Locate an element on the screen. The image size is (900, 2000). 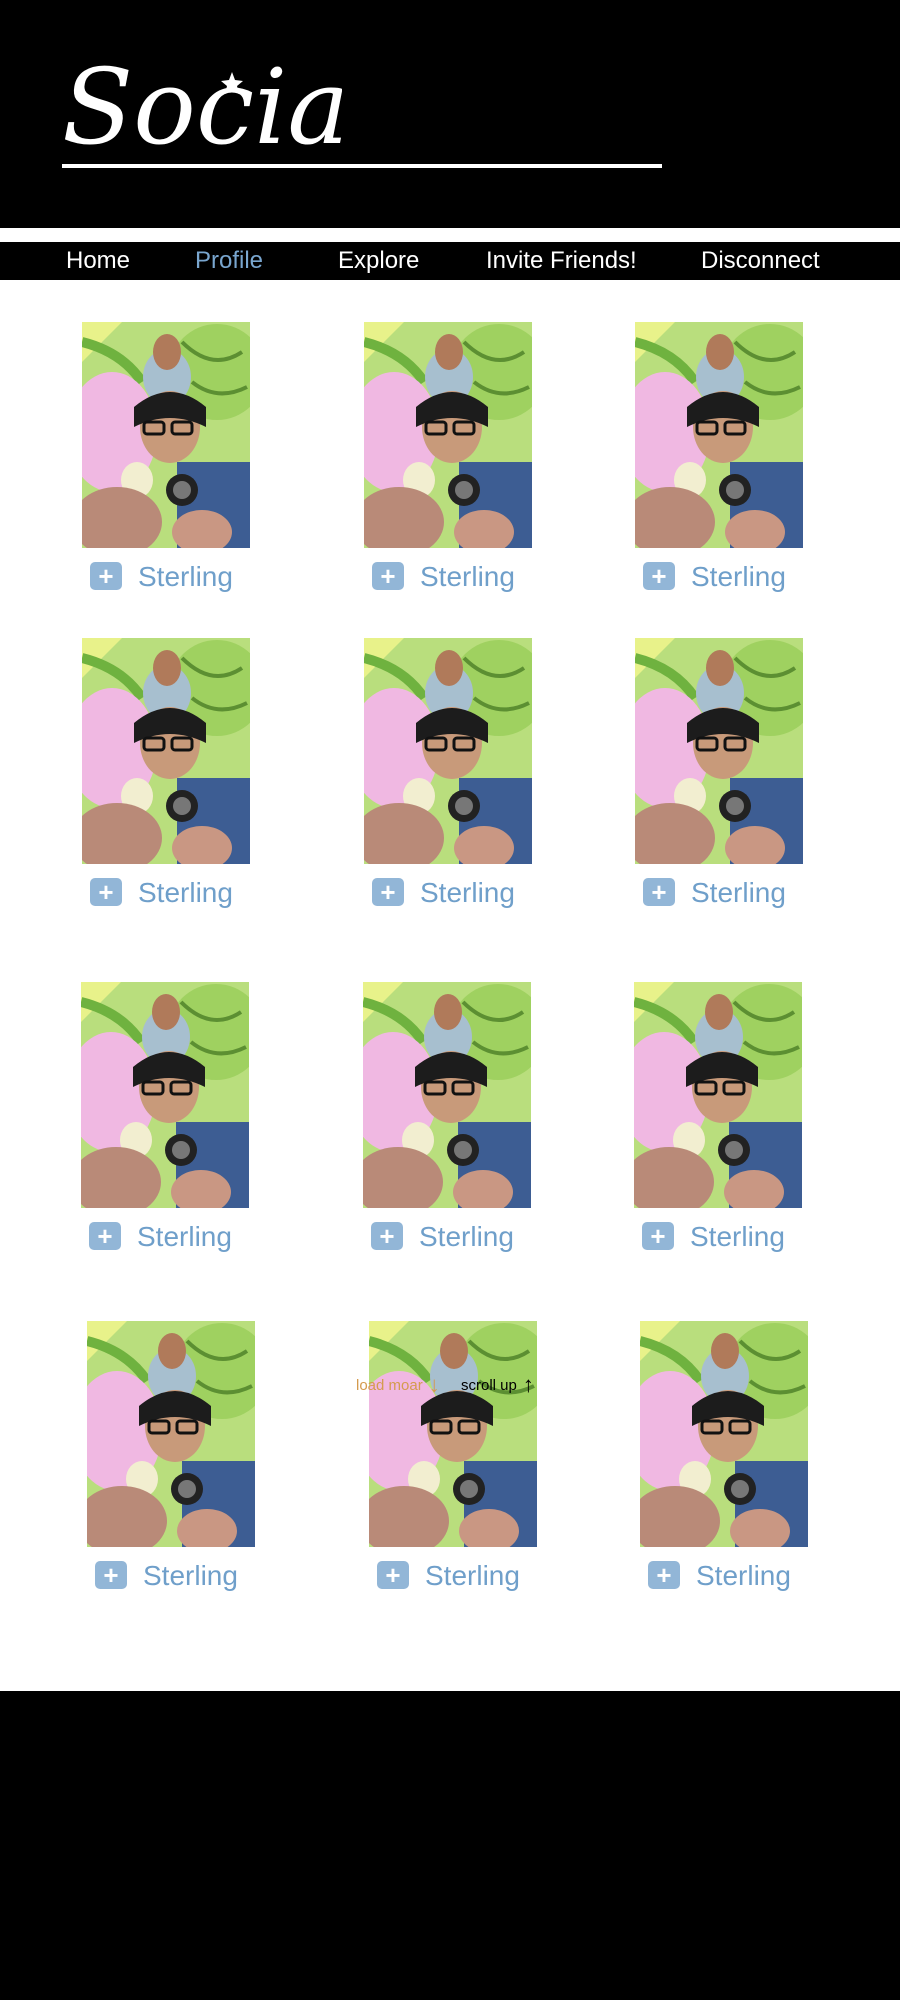
load-more-label: load moar is located at coordinates (389, 1385).